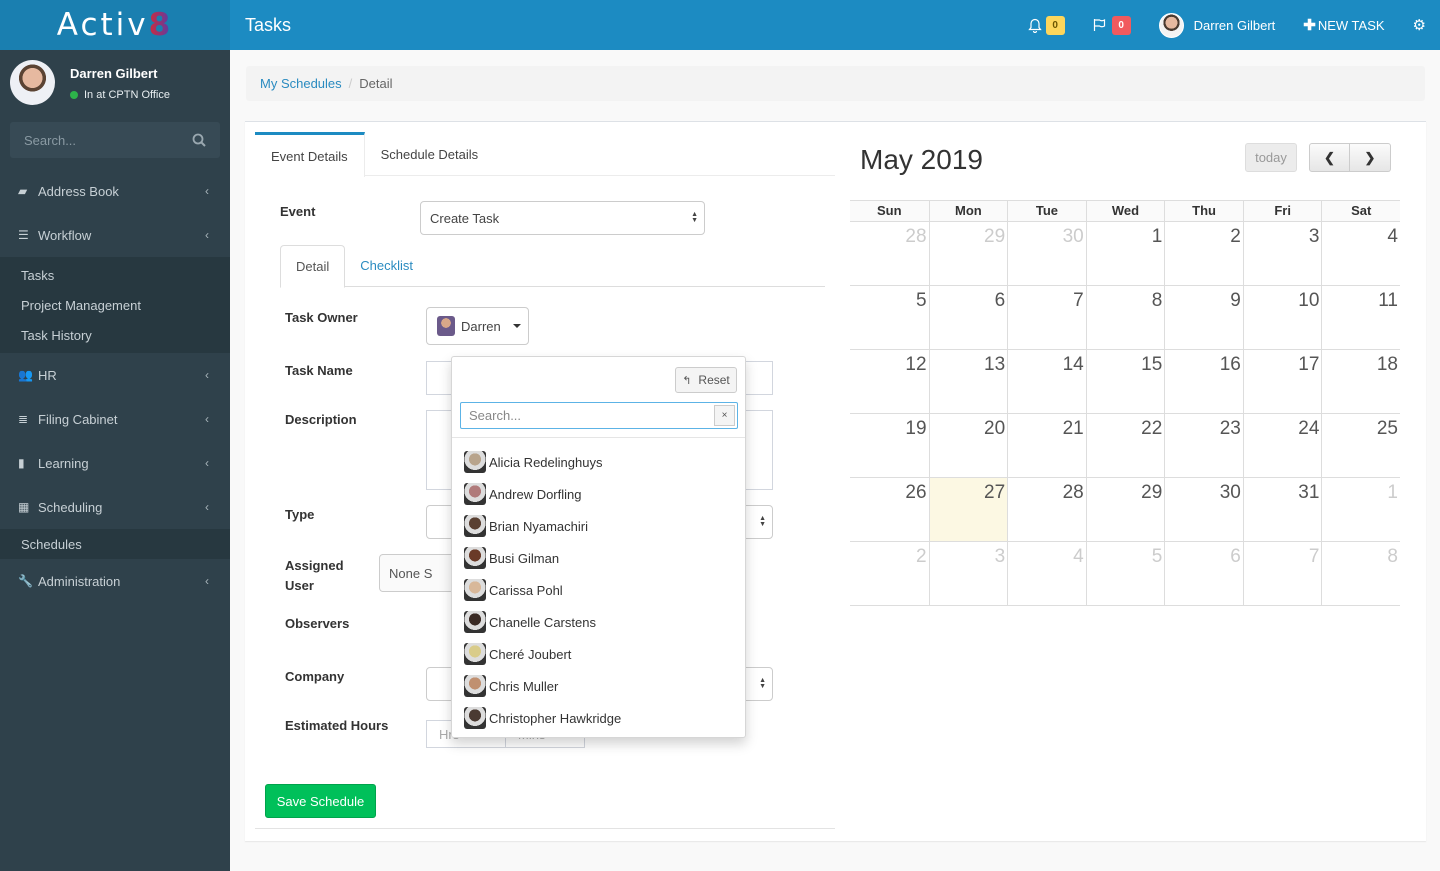 The height and width of the screenshot is (871, 1440). I want to click on new-task-button: ✚ NEW TASK, so click(1343, 25).